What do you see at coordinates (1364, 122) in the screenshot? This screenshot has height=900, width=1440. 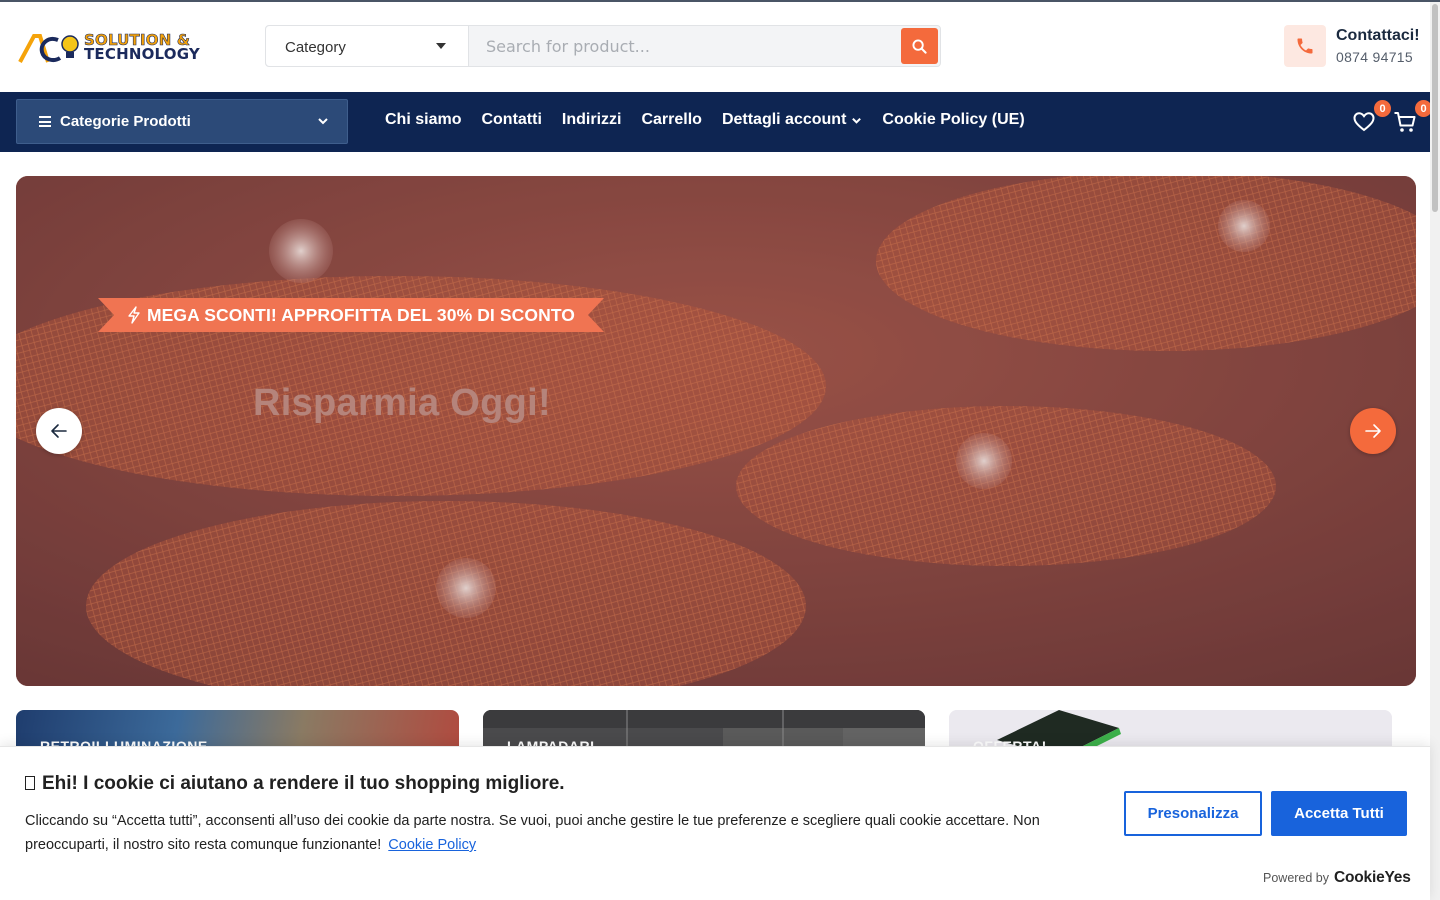 I see `heart-icon` at bounding box center [1364, 122].